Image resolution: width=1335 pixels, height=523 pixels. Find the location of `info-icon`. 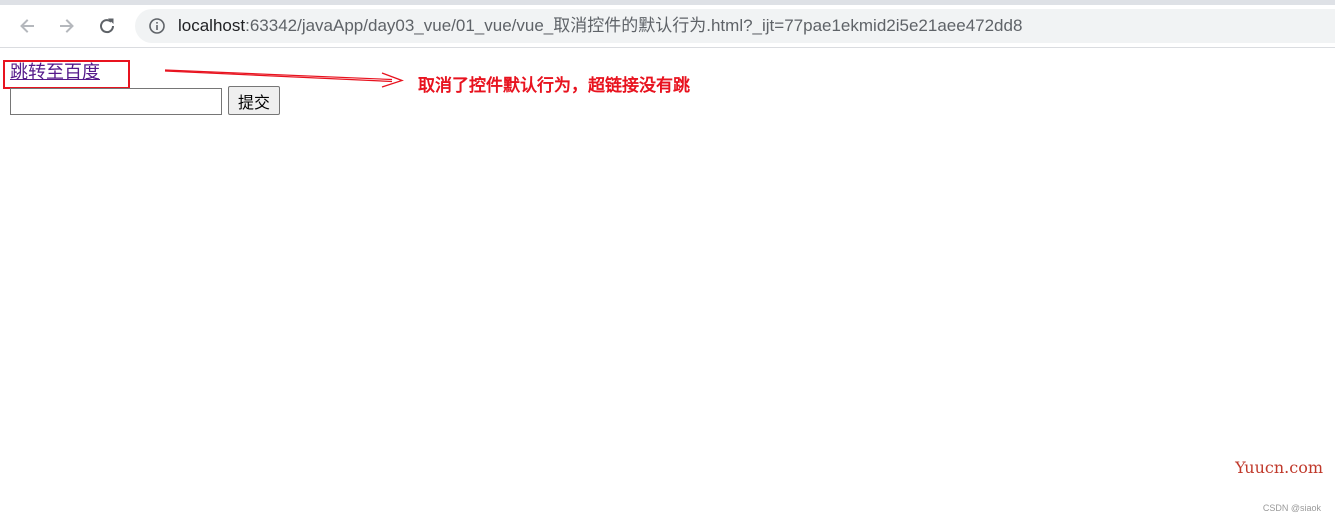

info-icon is located at coordinates (157, 26).